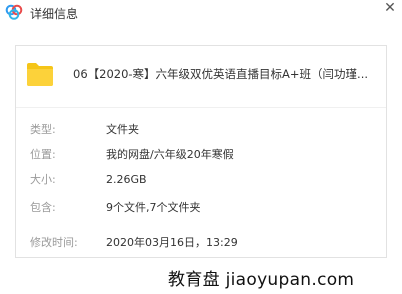 The height and width of the screenshot is (294, 402). I want to click on property-value: 9个文件,7个文件夹, so click(153, 207).